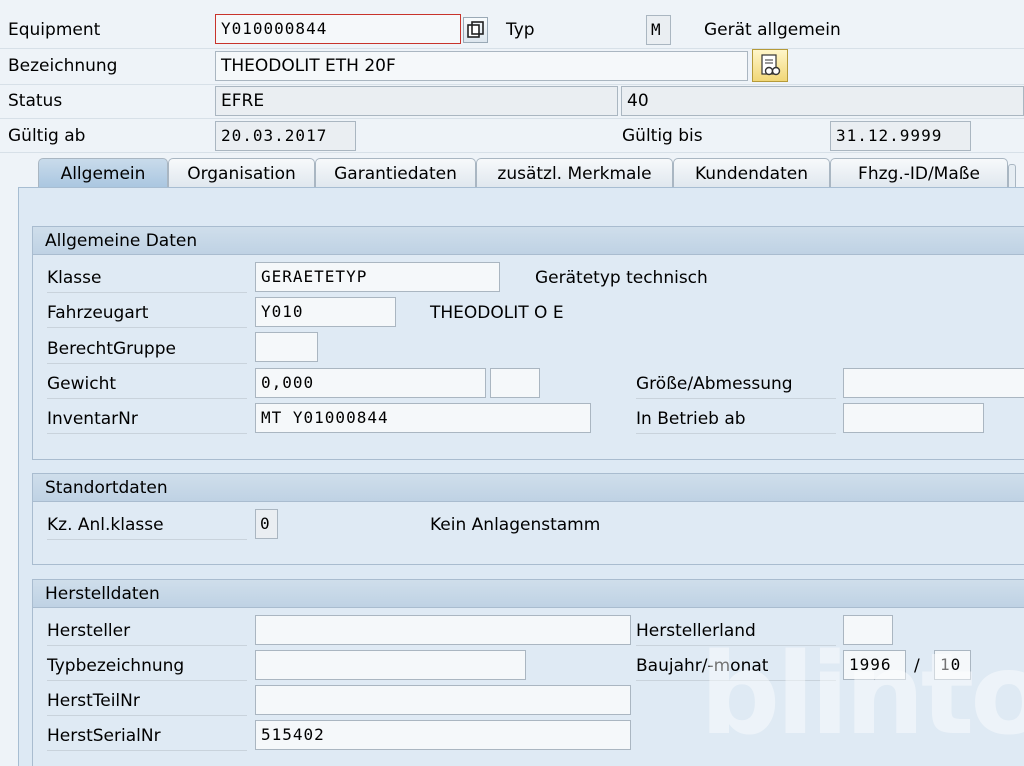 This screenshot has width=1024, height=766. What do you see at coordinates (475, 30) in the screenshot?
I see `copy-icon` at bounding box center [475, 30].